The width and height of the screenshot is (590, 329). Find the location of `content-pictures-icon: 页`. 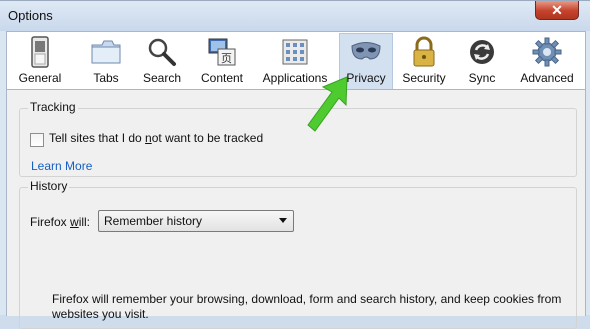

content-pictures-icon: 页 is located at coordinates (222, 52).